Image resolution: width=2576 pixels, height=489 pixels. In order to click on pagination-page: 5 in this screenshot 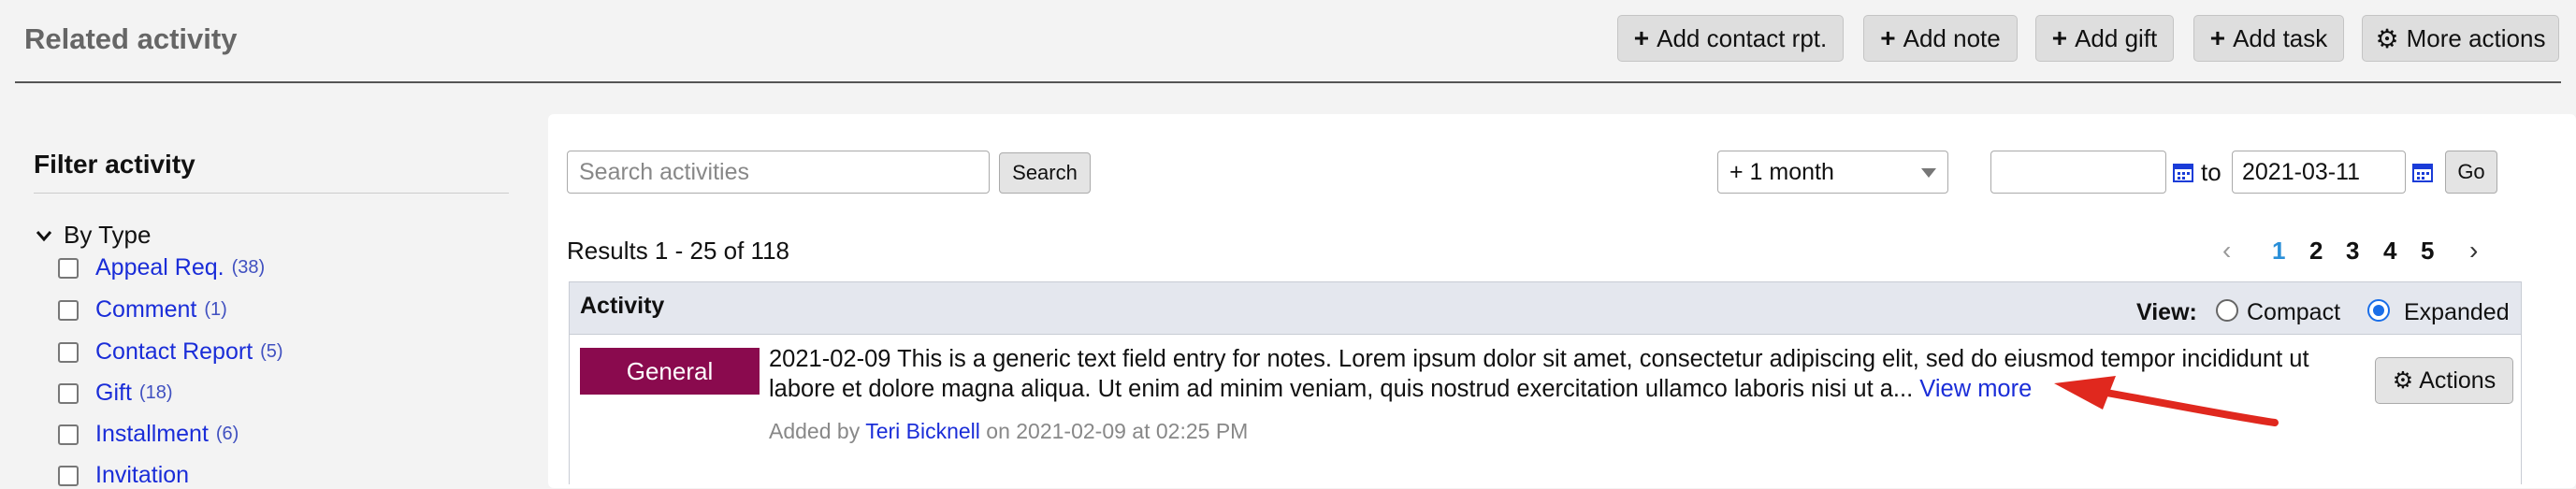, I will do `click(2427, 251)`.